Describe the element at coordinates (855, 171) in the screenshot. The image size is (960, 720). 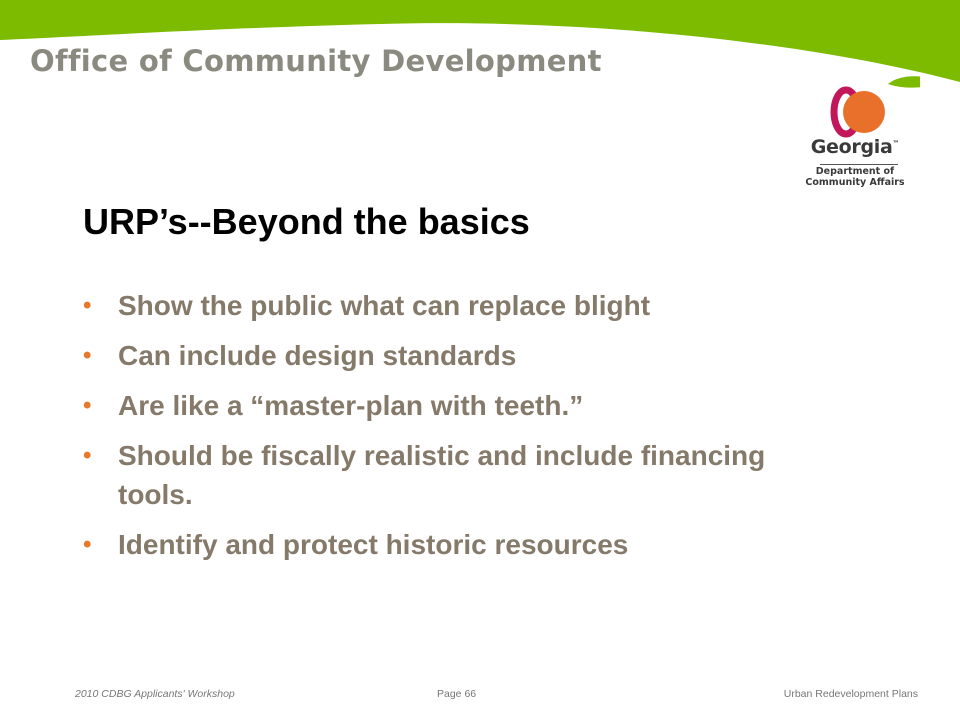
I see `logo-subtitle-line1: Department of` at that location.